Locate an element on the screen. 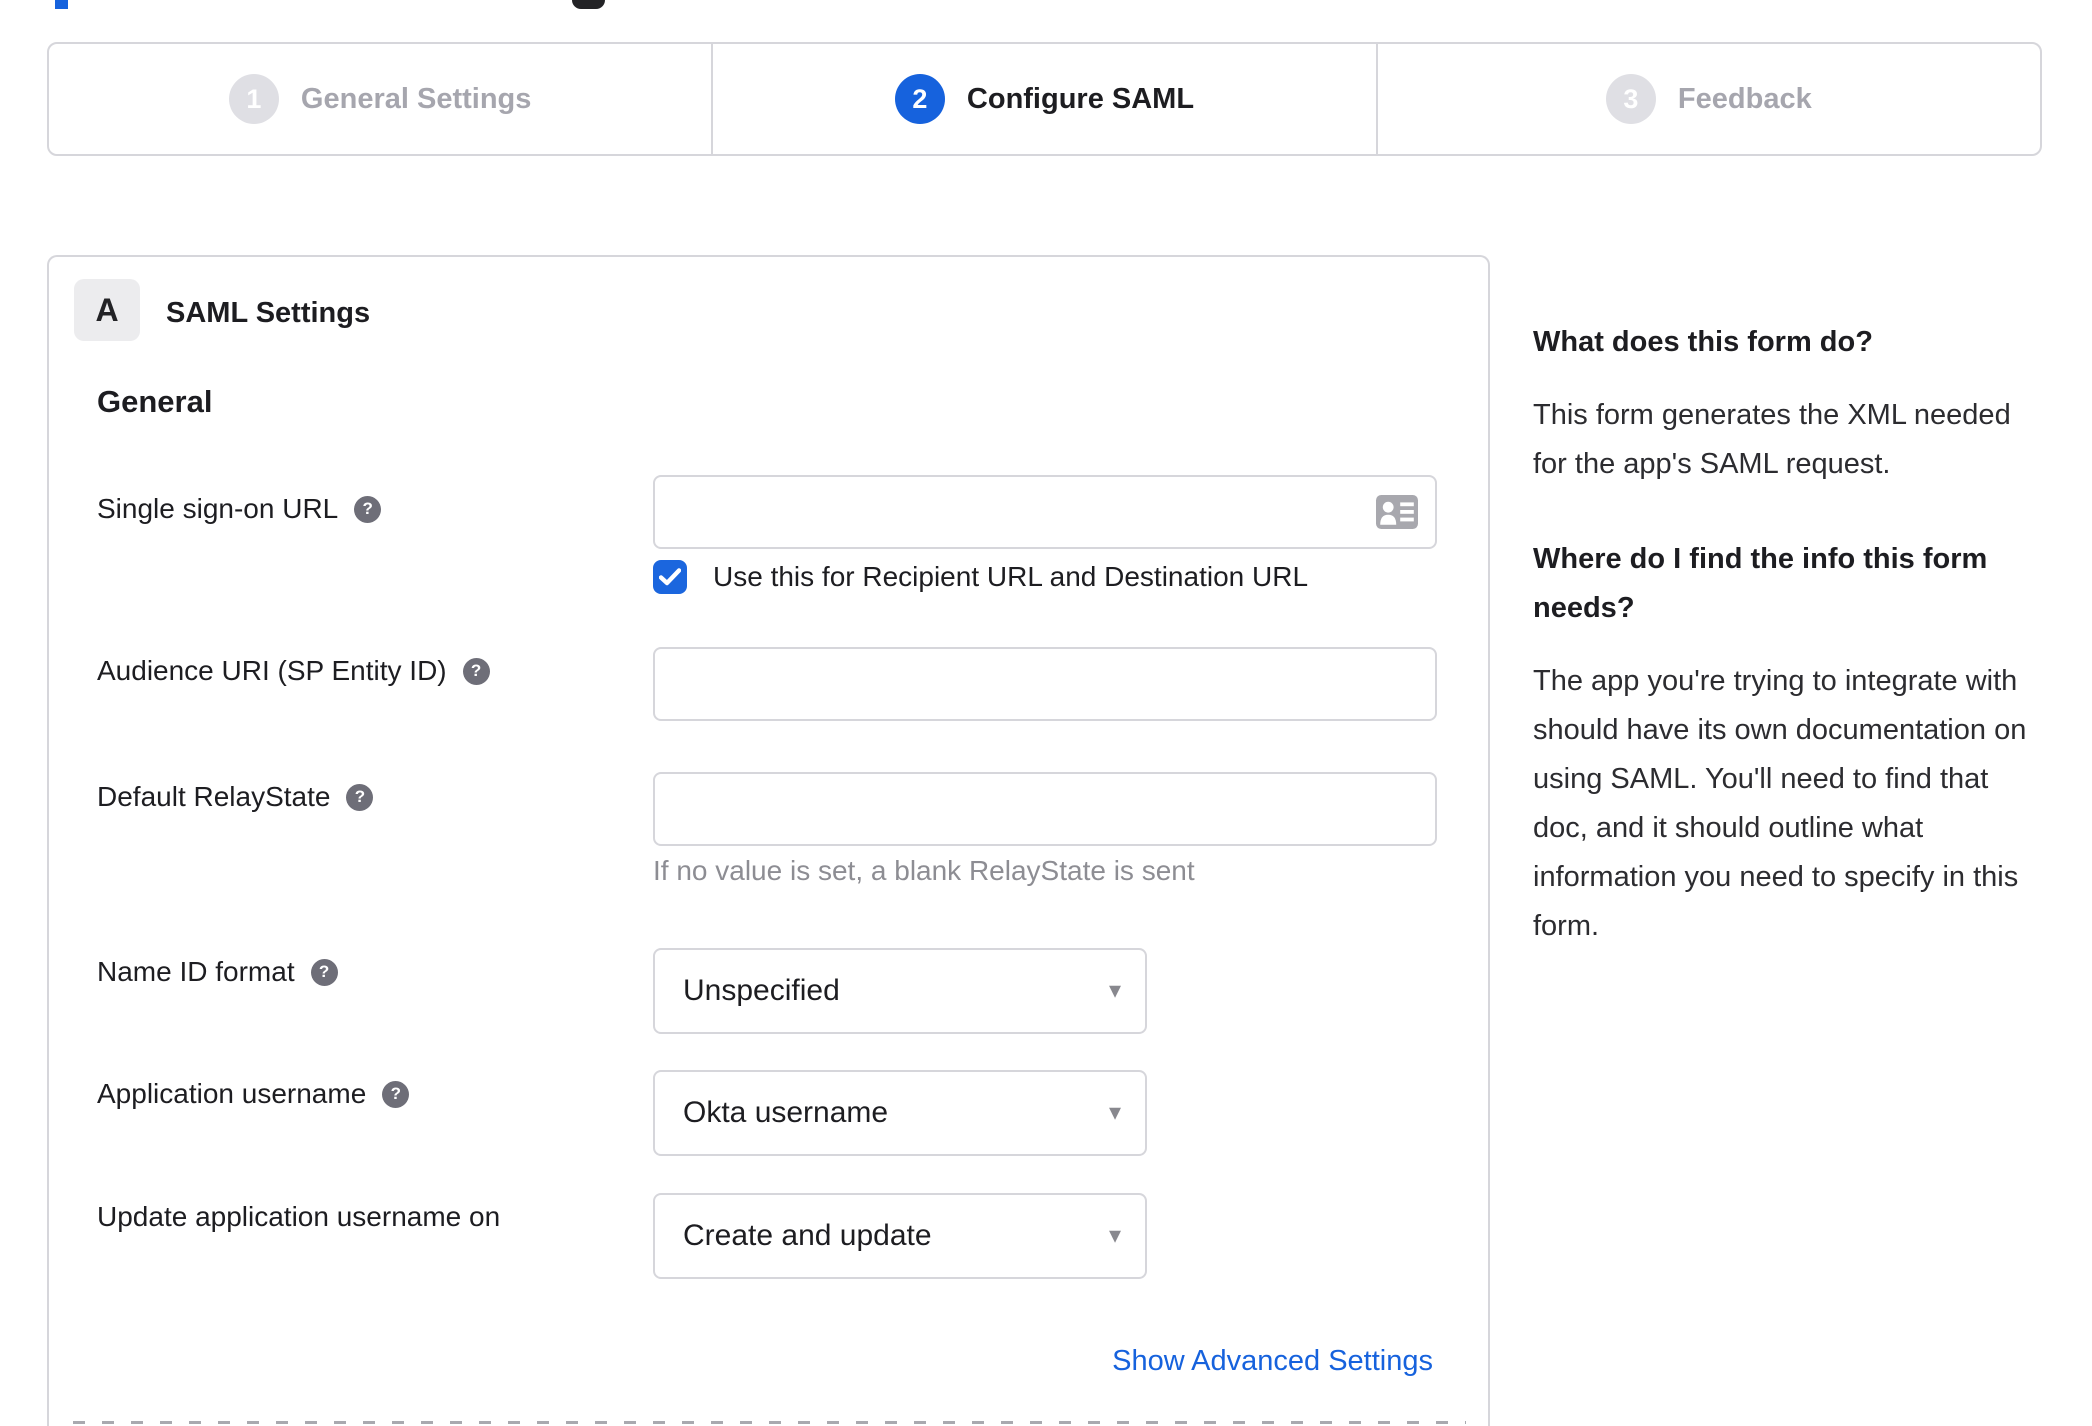 Image resolution: width=2092 pixels, height=1426 pixels. sso-url-input is located at coordinates (1045, 512).